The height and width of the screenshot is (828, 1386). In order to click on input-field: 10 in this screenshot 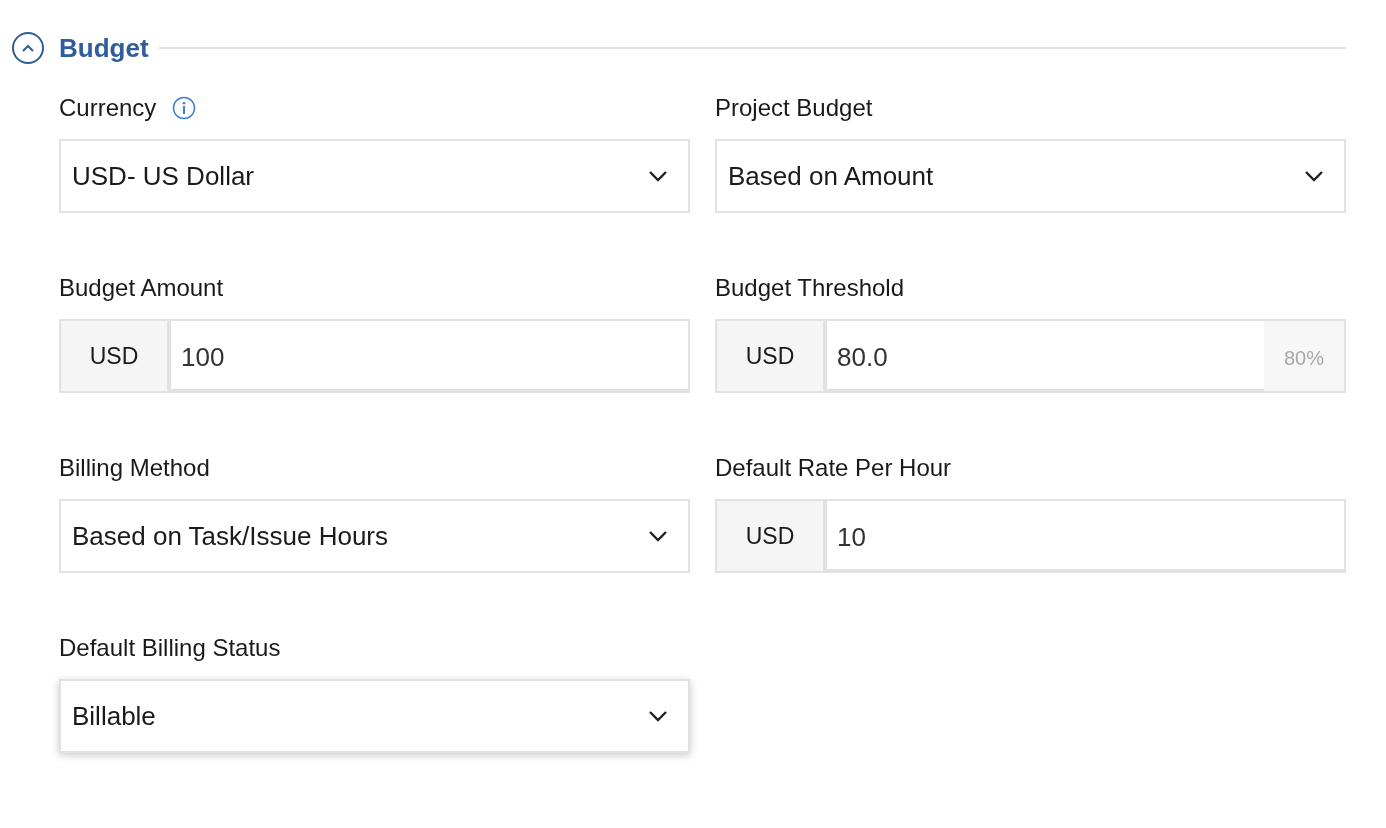, I will do `click(1086, 536)`.